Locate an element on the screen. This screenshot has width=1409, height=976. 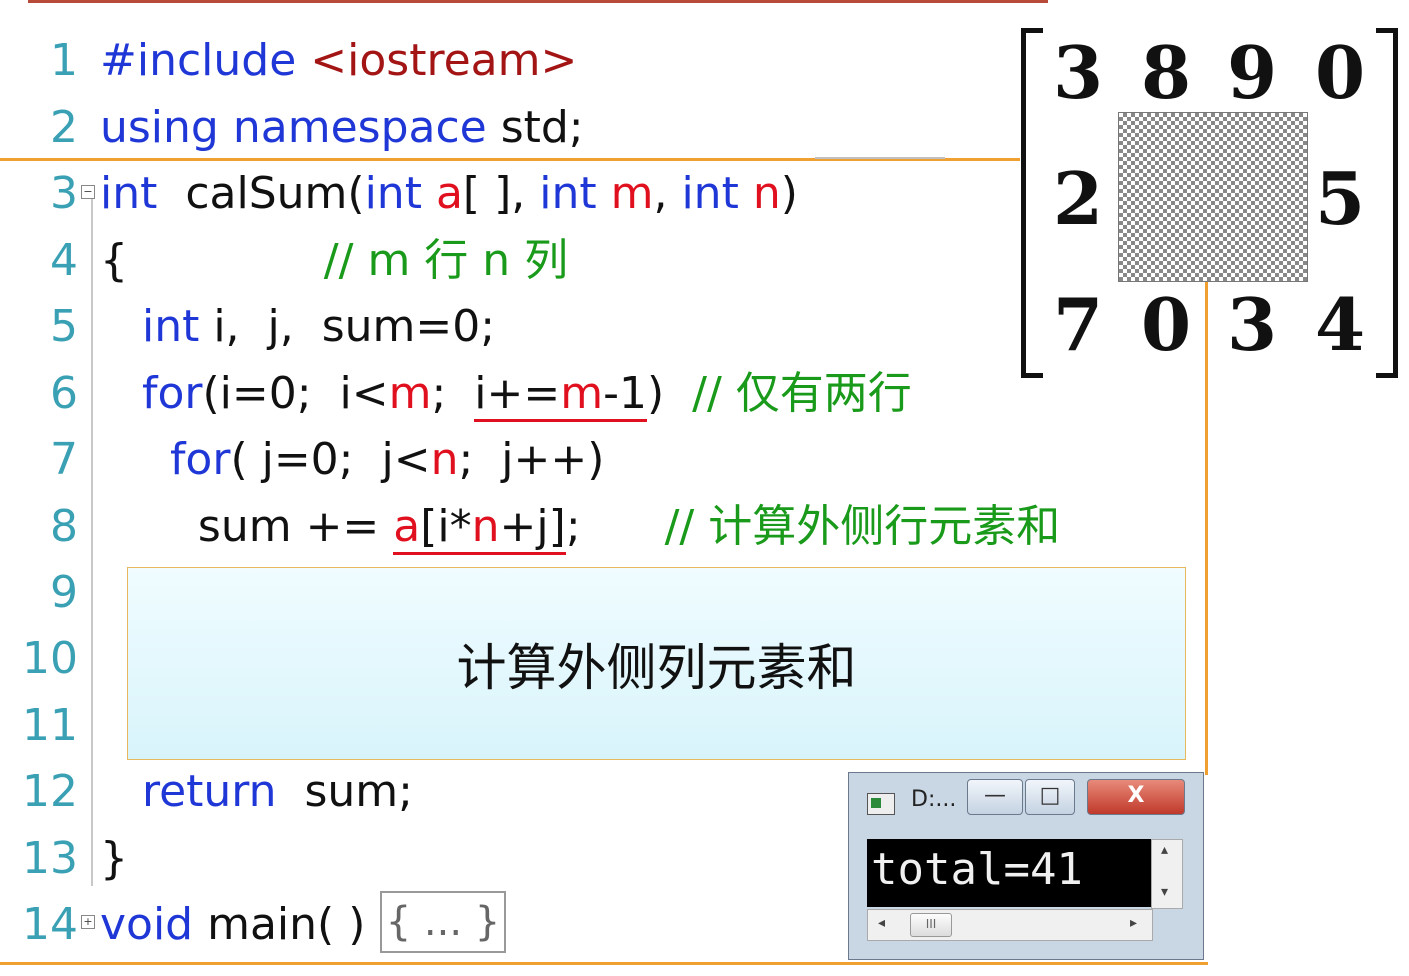
code-text: { // m 行 n 列 is located at coordinates (334, 261).